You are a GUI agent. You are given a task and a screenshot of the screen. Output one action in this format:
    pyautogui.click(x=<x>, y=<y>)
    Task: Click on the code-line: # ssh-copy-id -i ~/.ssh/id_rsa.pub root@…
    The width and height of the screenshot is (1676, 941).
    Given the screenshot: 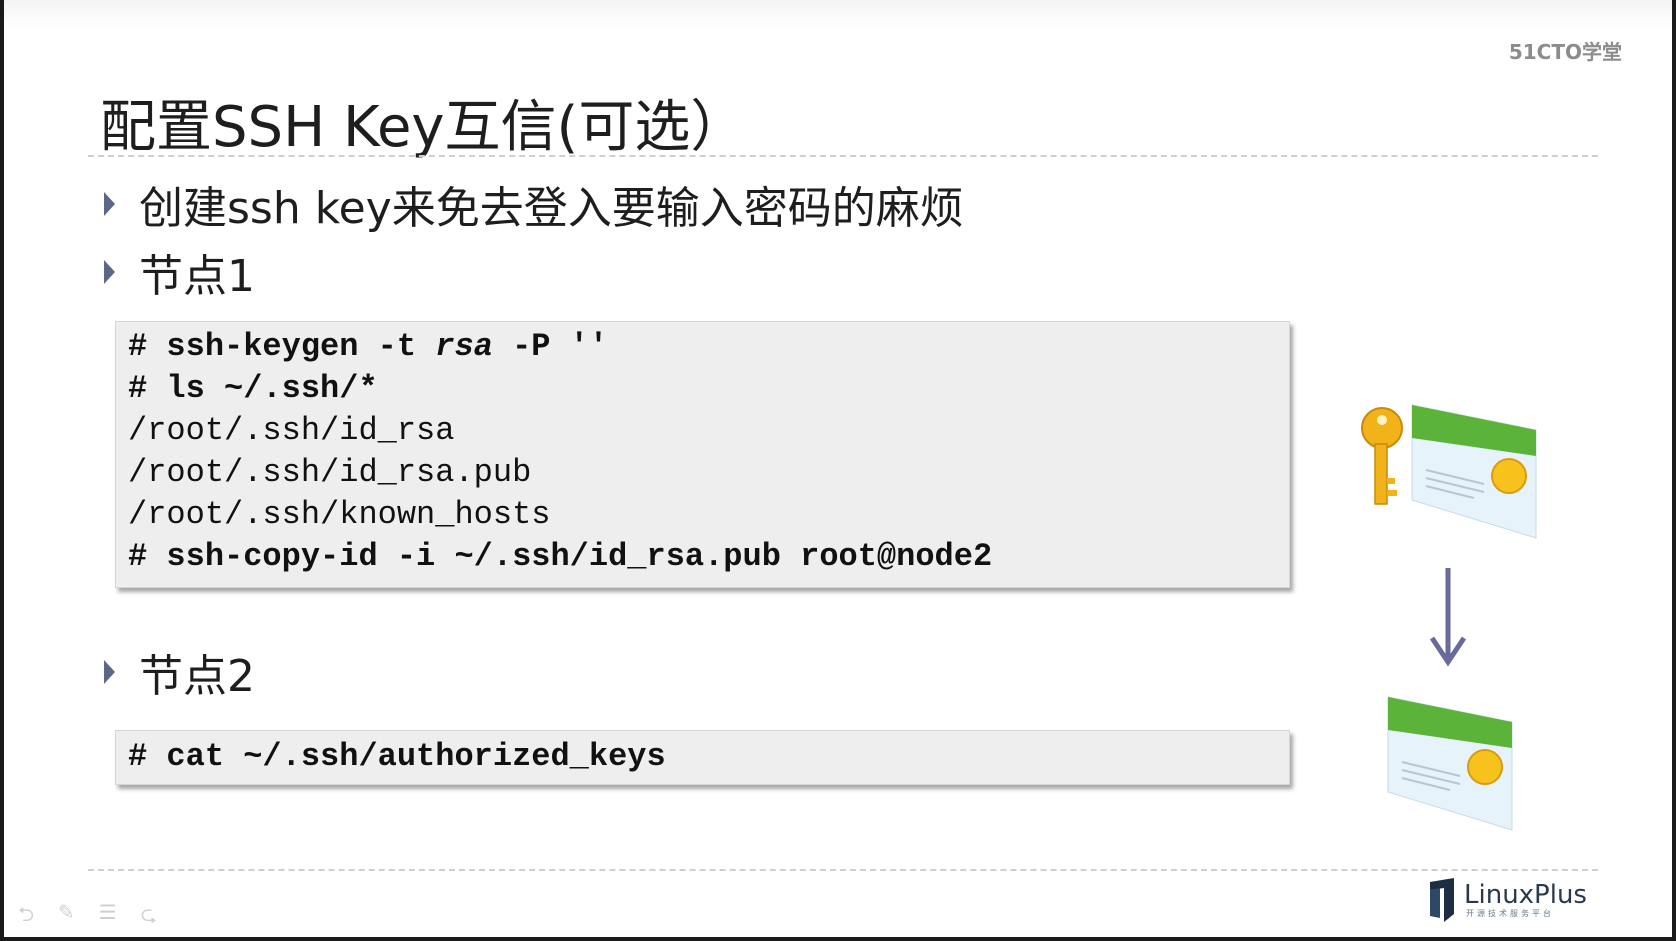 What is the action you would take?
    pyautogui.click(x=560, y=556)
    